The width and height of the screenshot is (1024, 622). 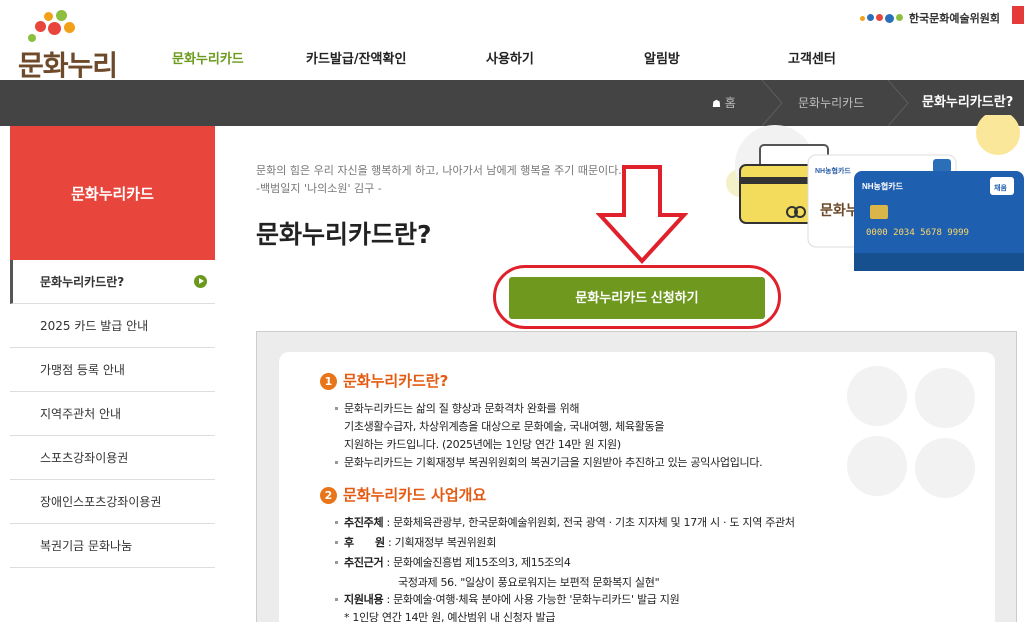 I want to click on org-link: 한국문화예술위원회, so click(x=929, y=18).